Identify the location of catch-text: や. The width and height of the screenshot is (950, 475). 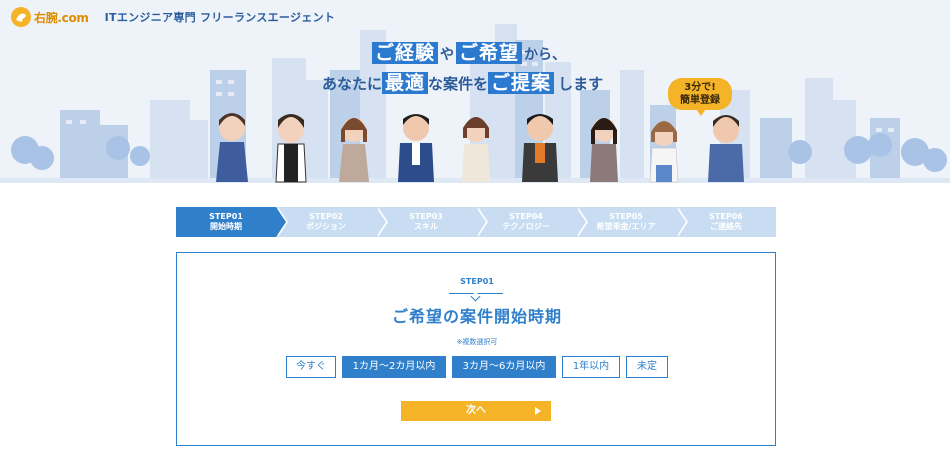
(447, 55).